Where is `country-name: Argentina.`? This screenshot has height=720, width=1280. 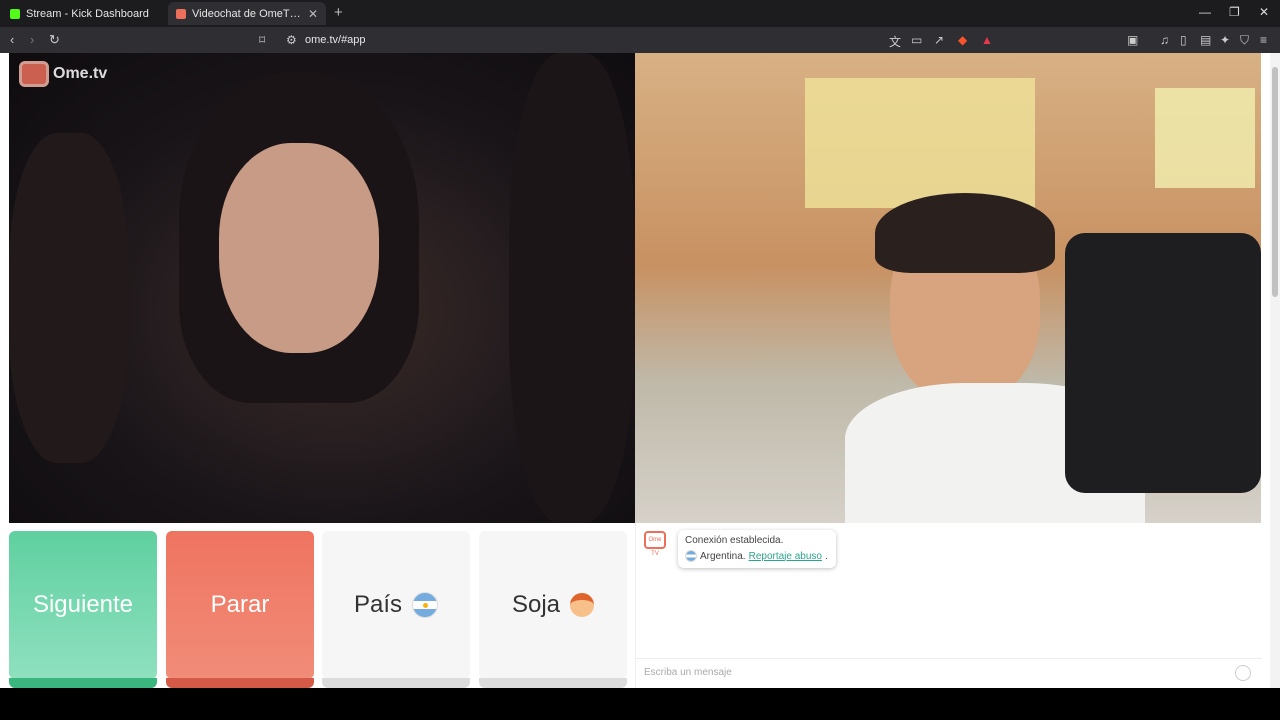 country-name: Argentina. is located at coordinates (723, 556).